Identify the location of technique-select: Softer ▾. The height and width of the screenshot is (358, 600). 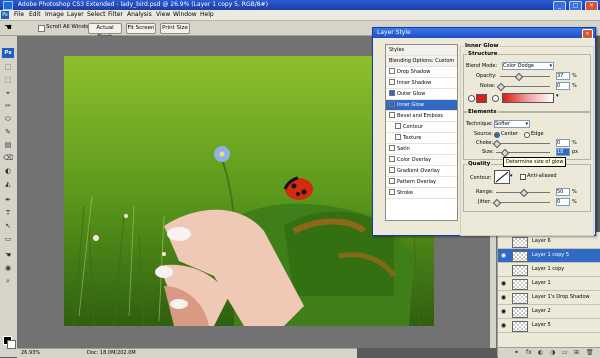
(512, 124).